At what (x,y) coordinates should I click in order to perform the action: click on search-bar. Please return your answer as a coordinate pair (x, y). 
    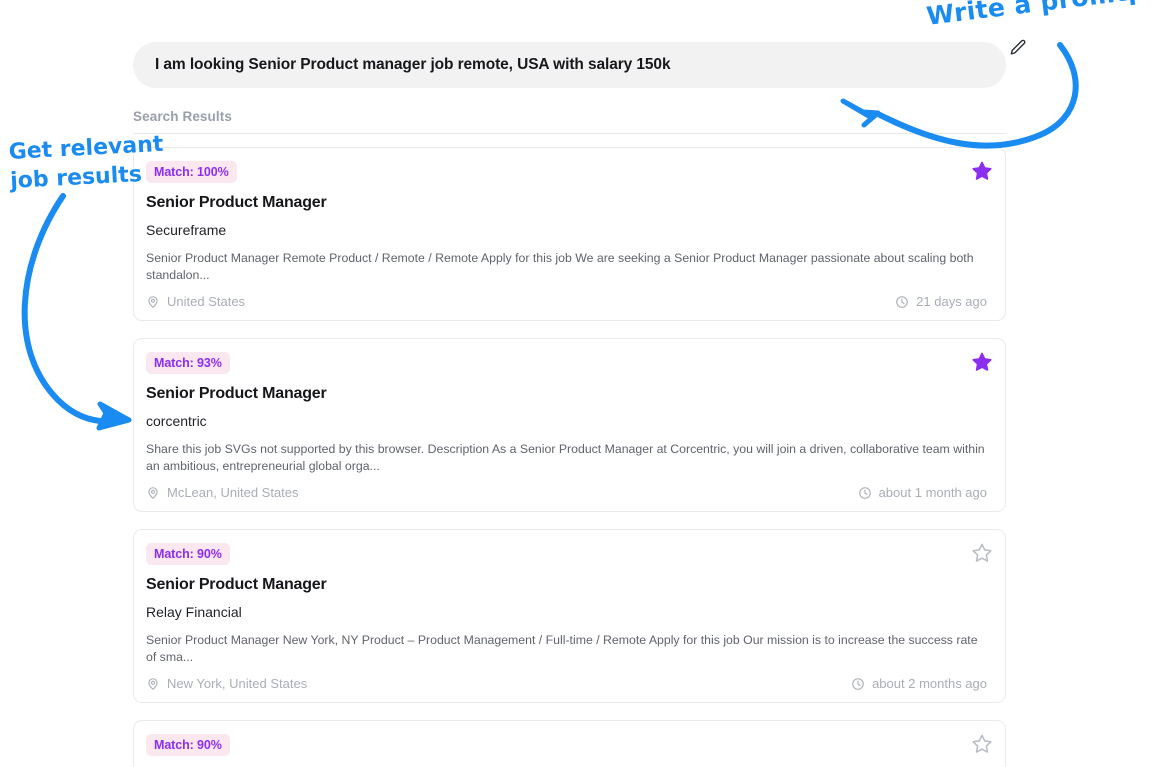
    Looking at the image, I should click on (569, 65).